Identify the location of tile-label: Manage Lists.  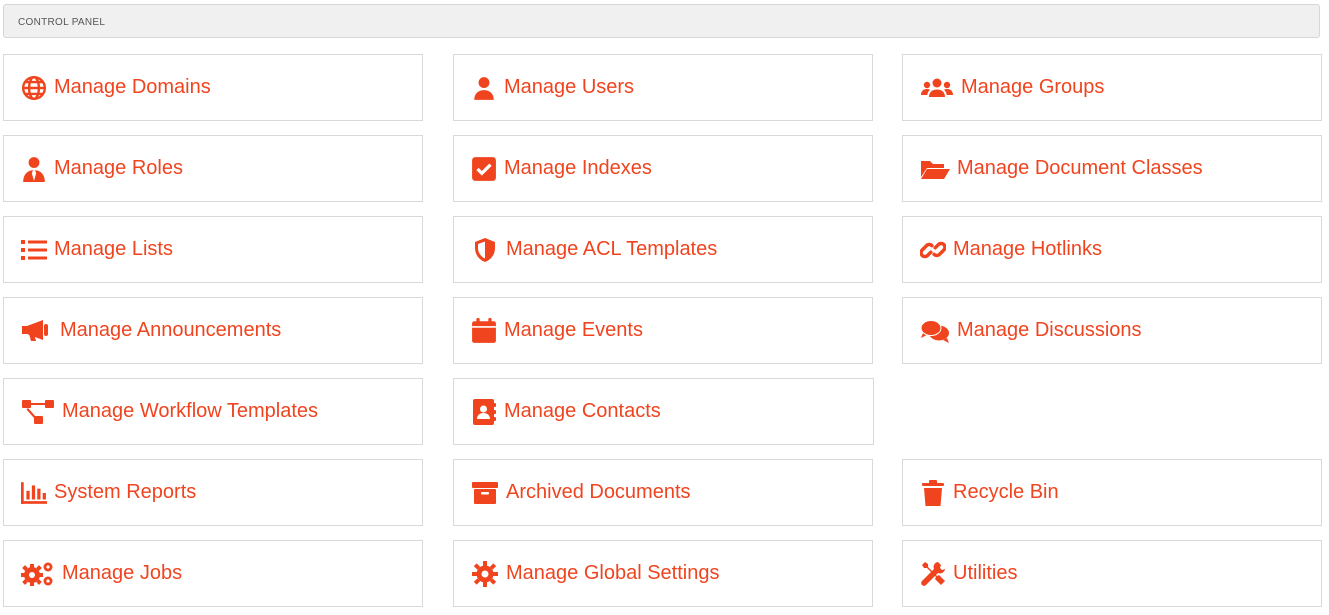
(113, 249).